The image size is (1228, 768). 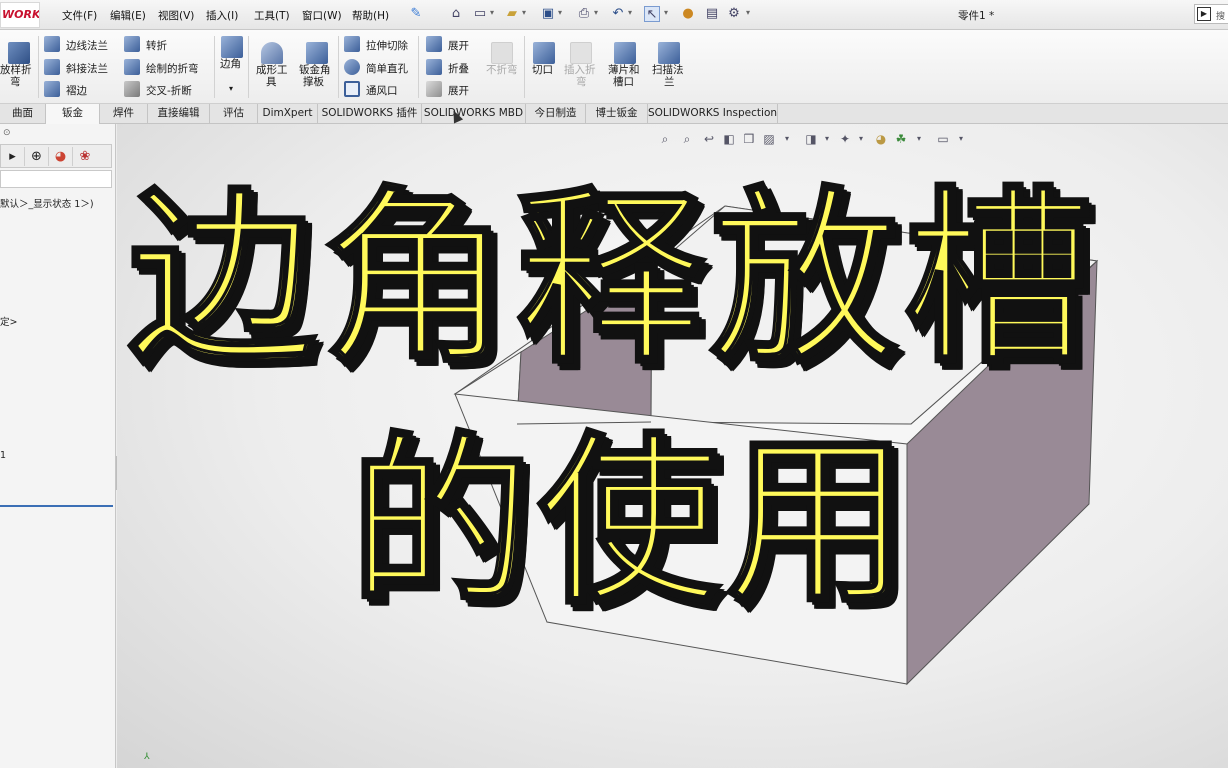 What do you see at coordinates (474, 114) in the screenshot?
I see `tab-solidworks-mbd: SOLIDWORKS MBD` at bounding box center [474, 114].